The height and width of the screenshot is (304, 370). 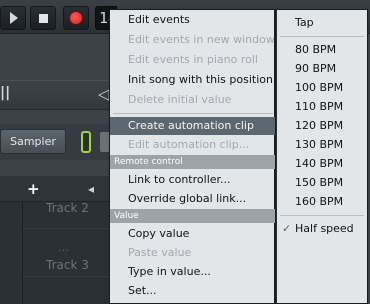 What do you see at coordinates (192, 80) in the screenshot?
I see `menu-item-init-song: Init song with this position` at bounding box center [192, 80].